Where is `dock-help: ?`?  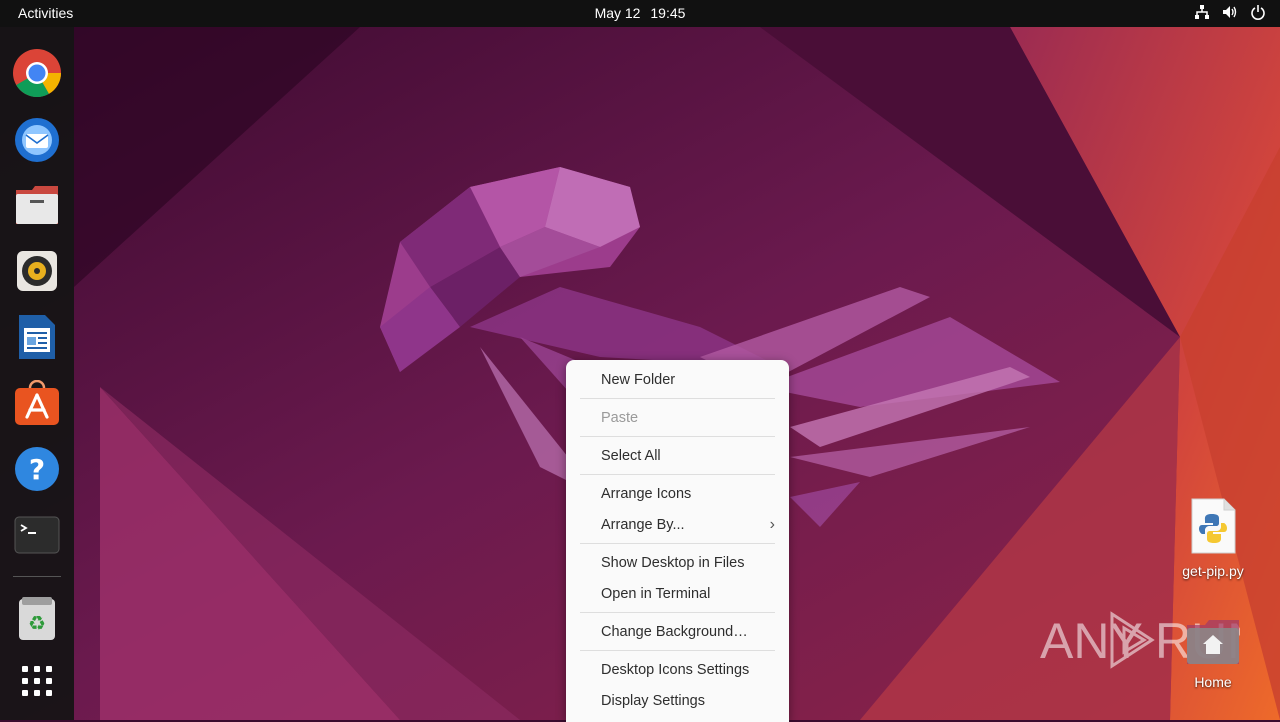
dock-help: ? is located at coordinates (37, 469).